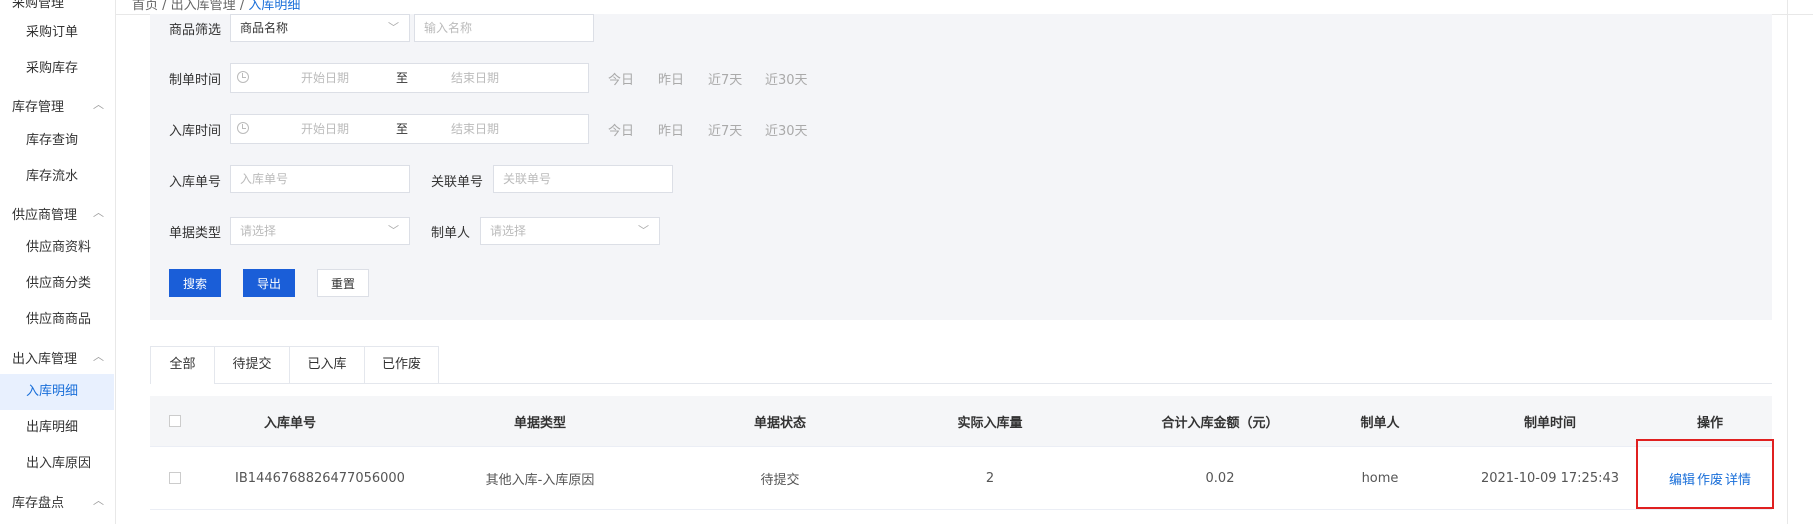 The image size is (1813, 524). I want to click on create-quick-7d: 近7天, so click(725, 78).